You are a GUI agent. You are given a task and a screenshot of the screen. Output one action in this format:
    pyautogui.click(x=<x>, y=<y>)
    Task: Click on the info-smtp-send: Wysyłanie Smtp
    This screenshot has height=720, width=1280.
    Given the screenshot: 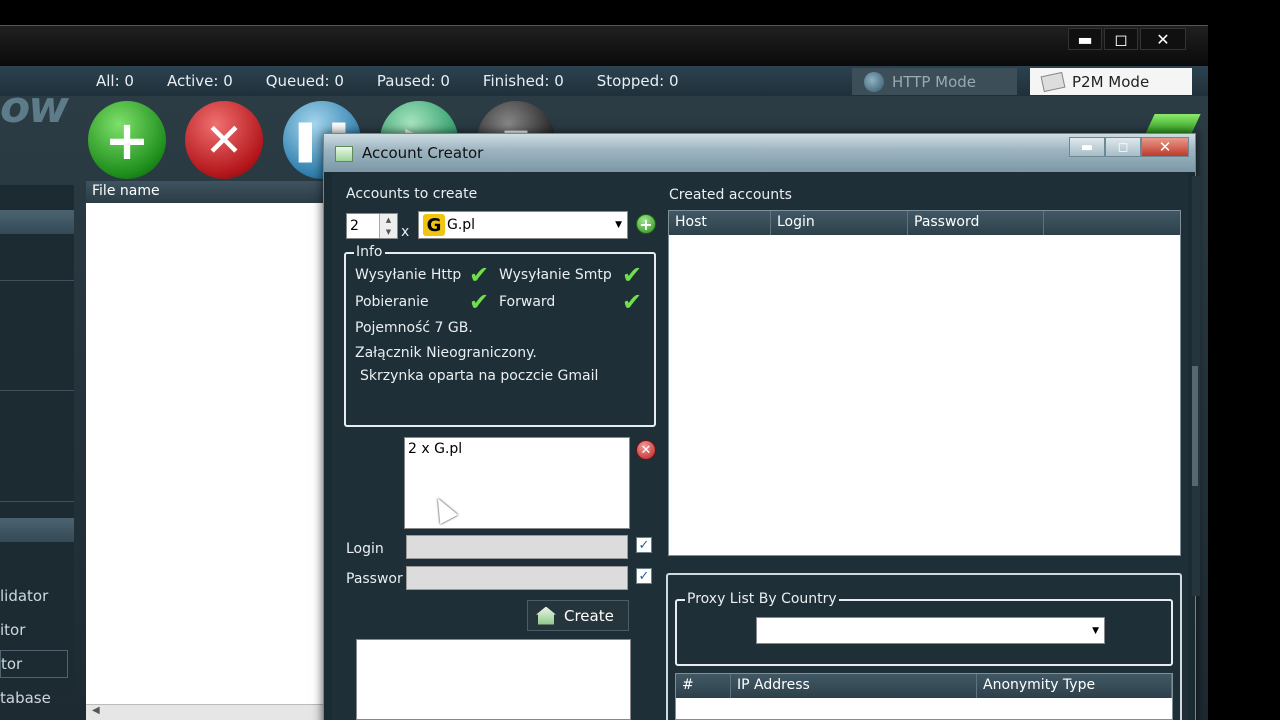 What is the action you would take?
    pyautogui.click(x=555, y=275)
    